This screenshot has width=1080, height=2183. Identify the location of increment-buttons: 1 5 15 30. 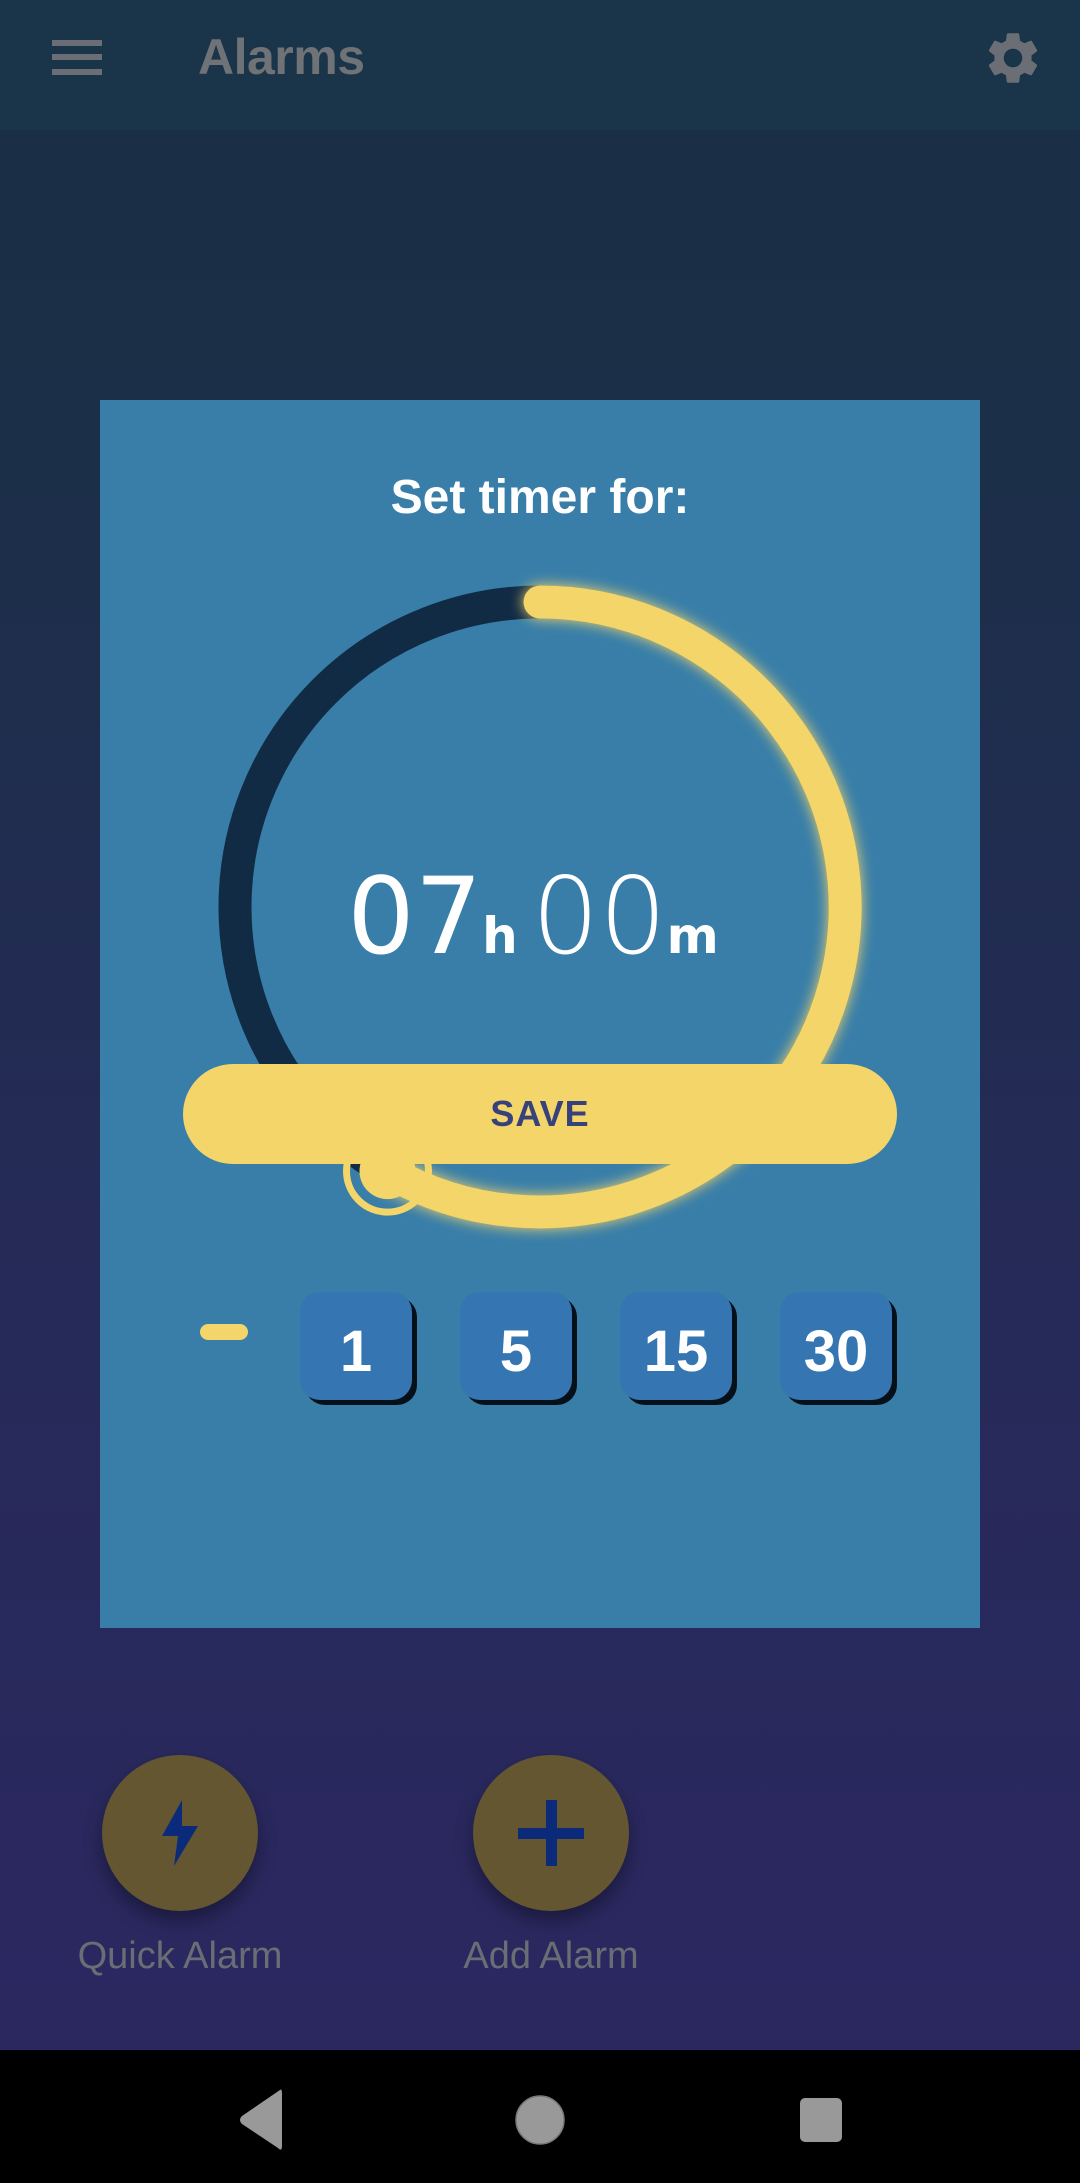
(540, 1340).